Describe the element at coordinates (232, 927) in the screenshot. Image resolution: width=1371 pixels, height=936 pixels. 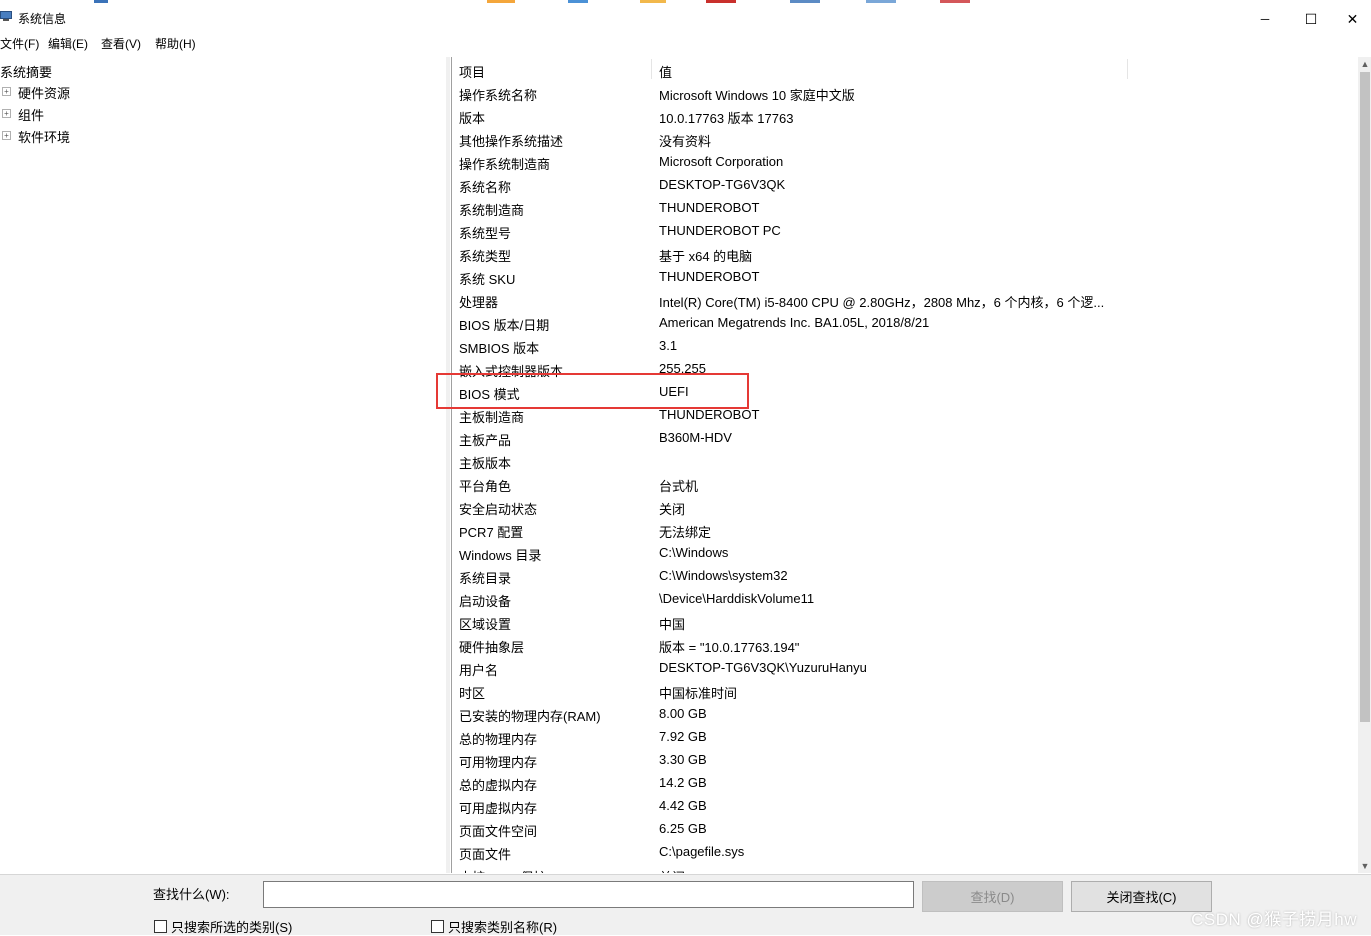
I see `checkbox-label: 只搜索所选的类别(S)` at that location.